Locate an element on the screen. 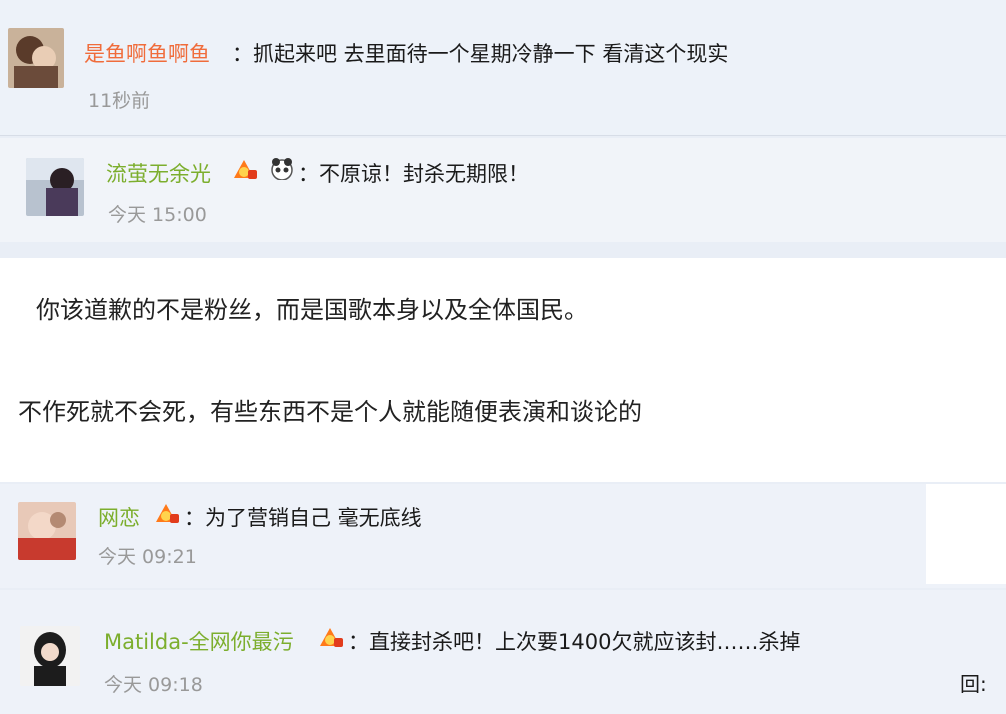  comment-text: ：不原谅！封杀无期限！ is located at coordinates (413, 174).